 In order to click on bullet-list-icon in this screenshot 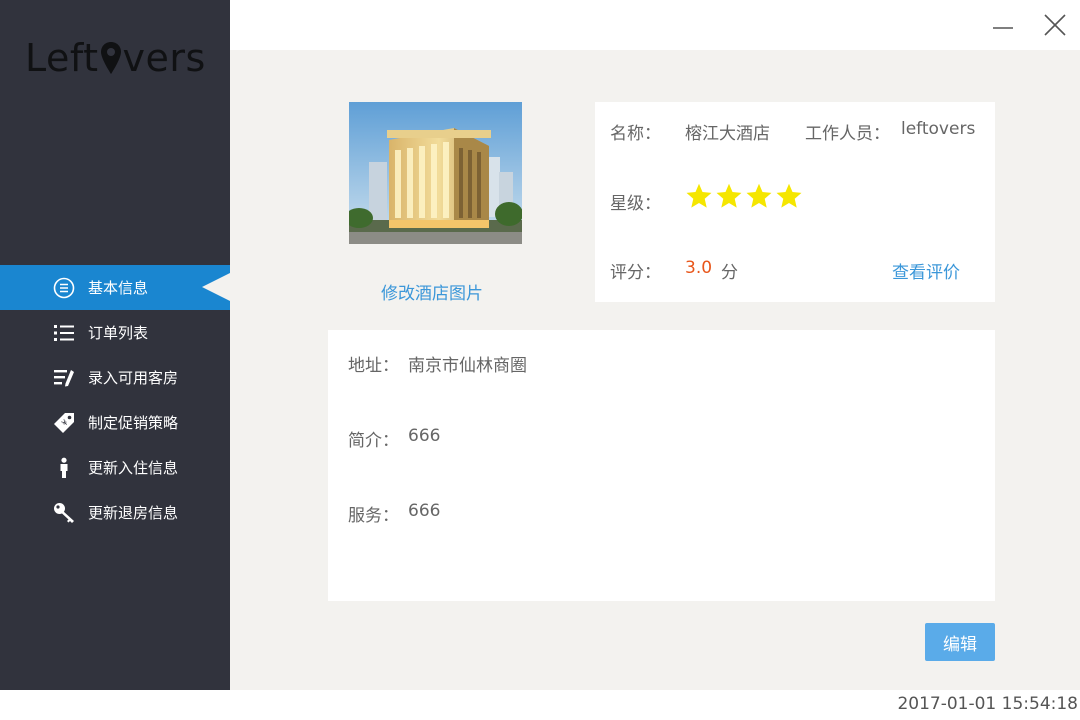, I will do `click(64, 333)`.